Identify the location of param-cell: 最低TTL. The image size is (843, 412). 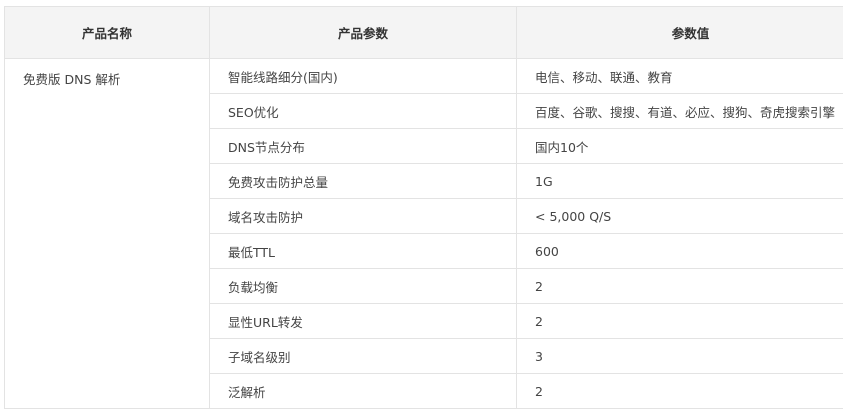
(363, 251).